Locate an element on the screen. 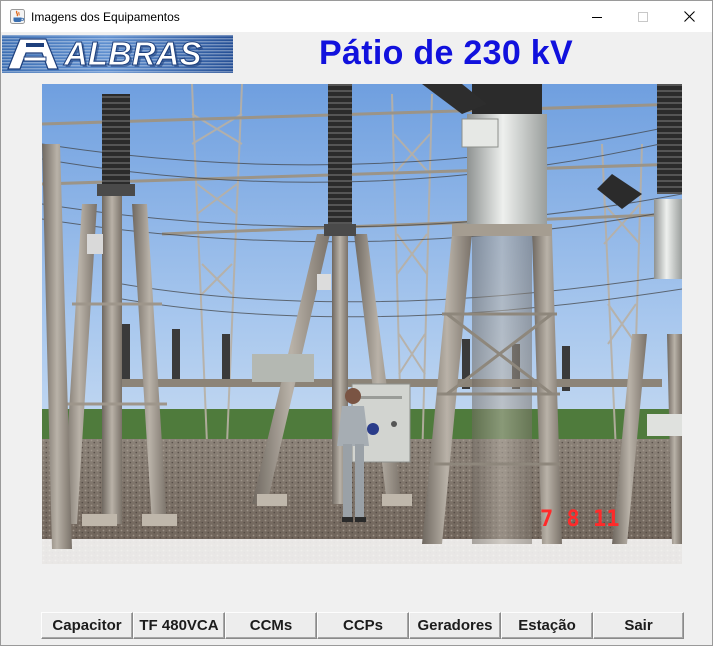  tf-480vca-button: TF 480VCA is located at coordinates (179, 625).